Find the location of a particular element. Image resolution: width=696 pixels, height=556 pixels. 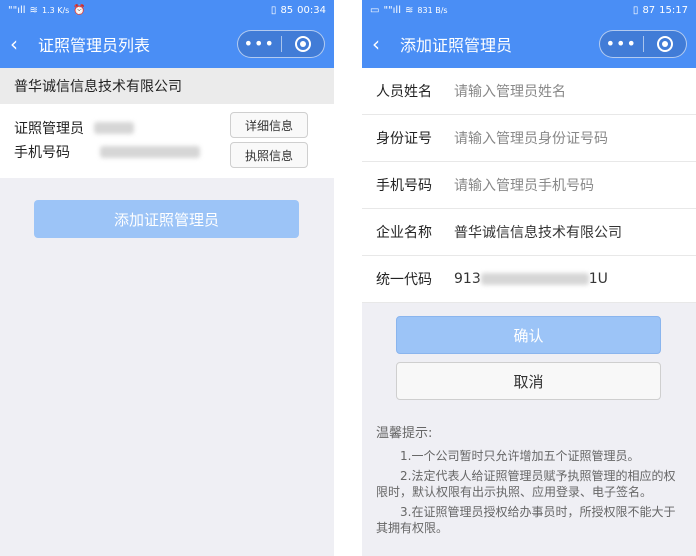

status-time: 15:17 is located at coordinates (673, 10).